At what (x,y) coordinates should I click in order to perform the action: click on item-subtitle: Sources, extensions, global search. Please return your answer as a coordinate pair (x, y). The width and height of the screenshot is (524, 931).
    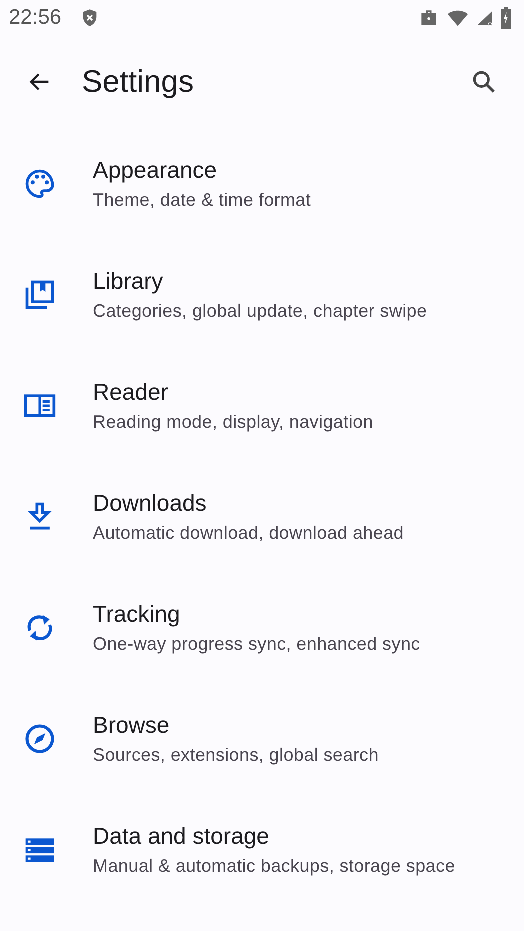
    Looking at the image, I should click on (236, 755).